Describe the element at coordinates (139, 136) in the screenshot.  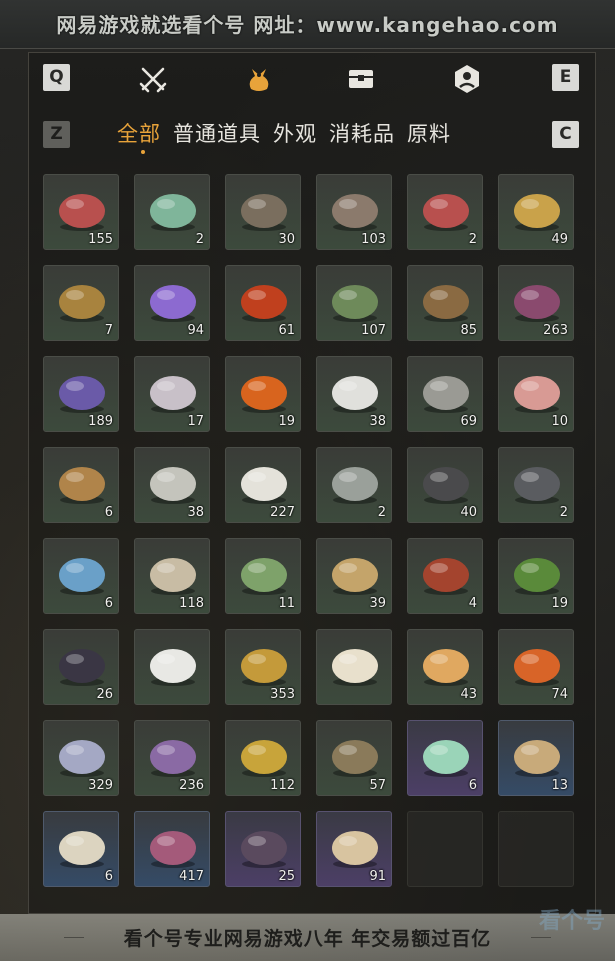
I see `tab-all: 全部` at that location.